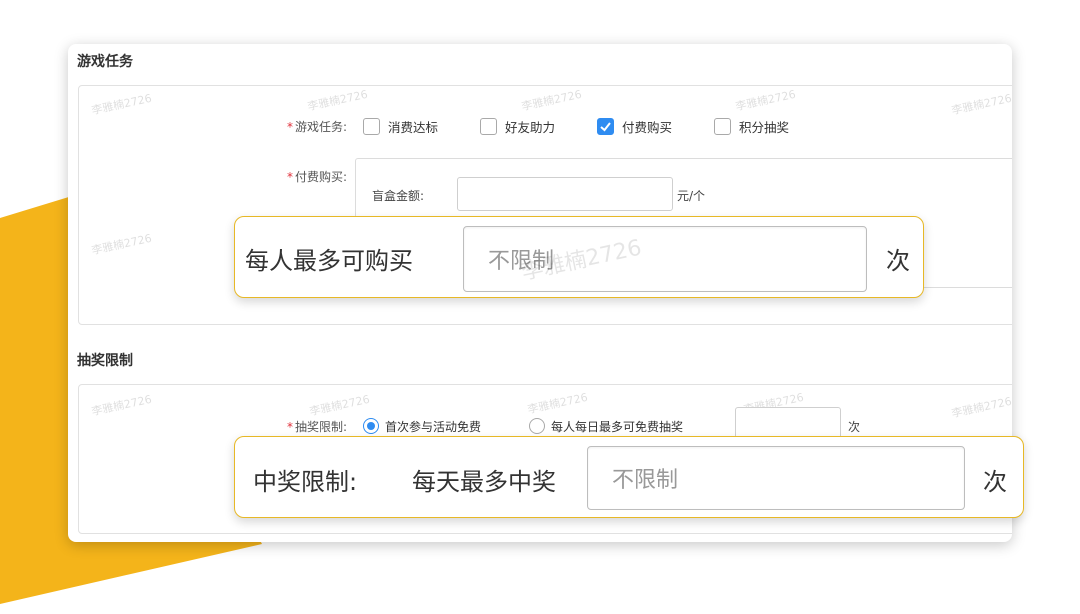 The height and width of the screenshot is (614, 1080). Describe the element at coordinates (898, 261) in the screenshot. I see `max-purchase-unit: 次` at that location.